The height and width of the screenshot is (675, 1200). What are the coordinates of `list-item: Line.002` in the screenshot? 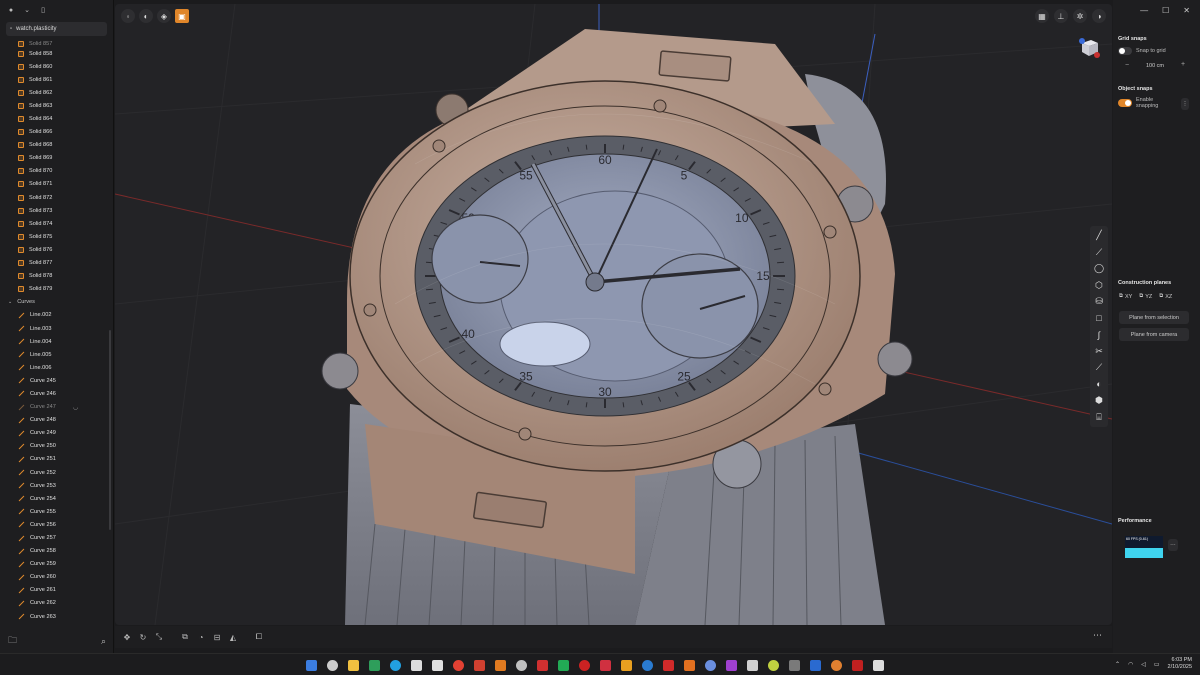 It's located at (55, 315).